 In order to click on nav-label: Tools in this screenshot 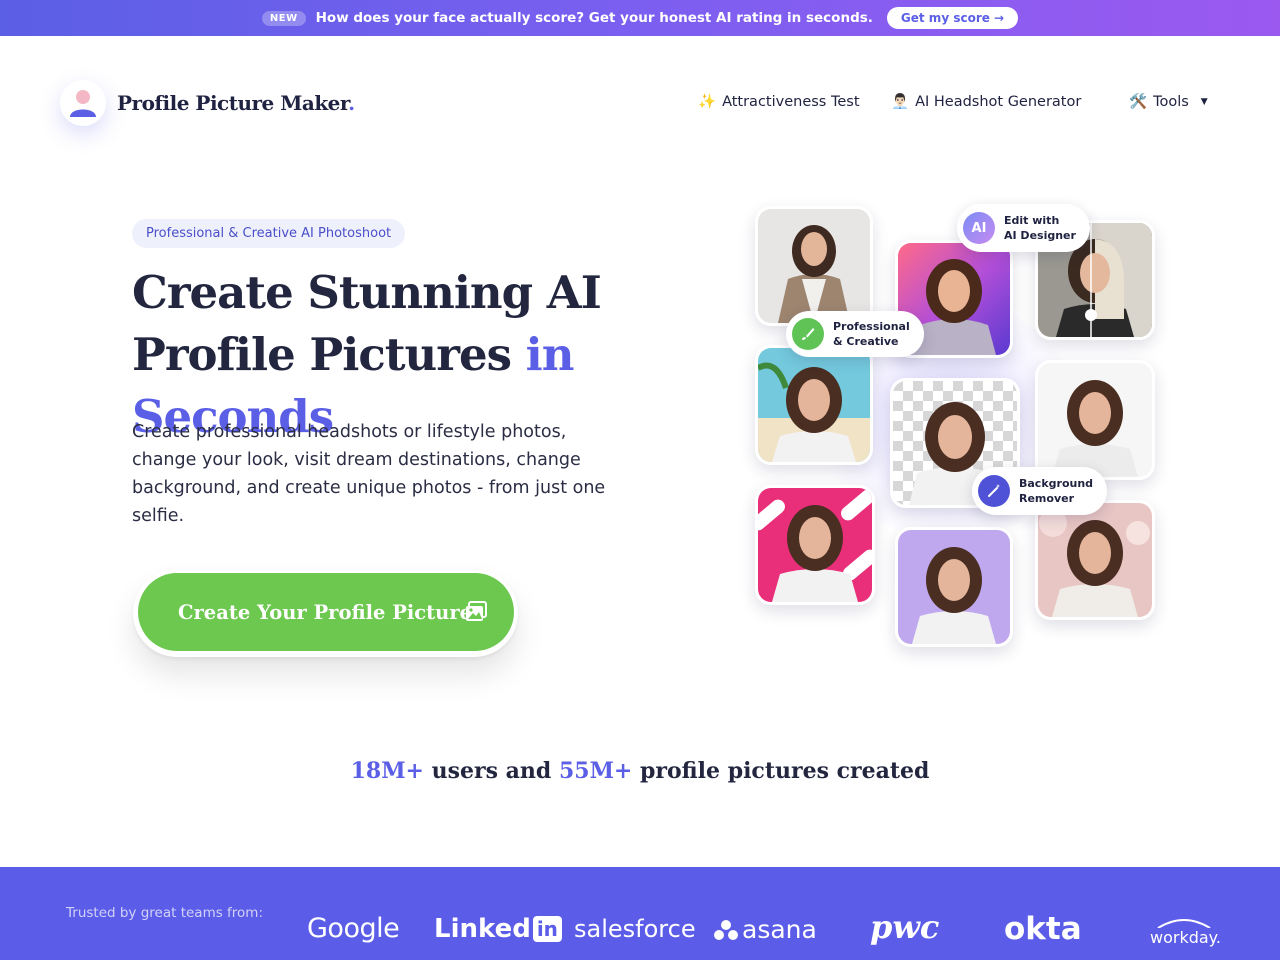, I will do `click(1171, 101)`.